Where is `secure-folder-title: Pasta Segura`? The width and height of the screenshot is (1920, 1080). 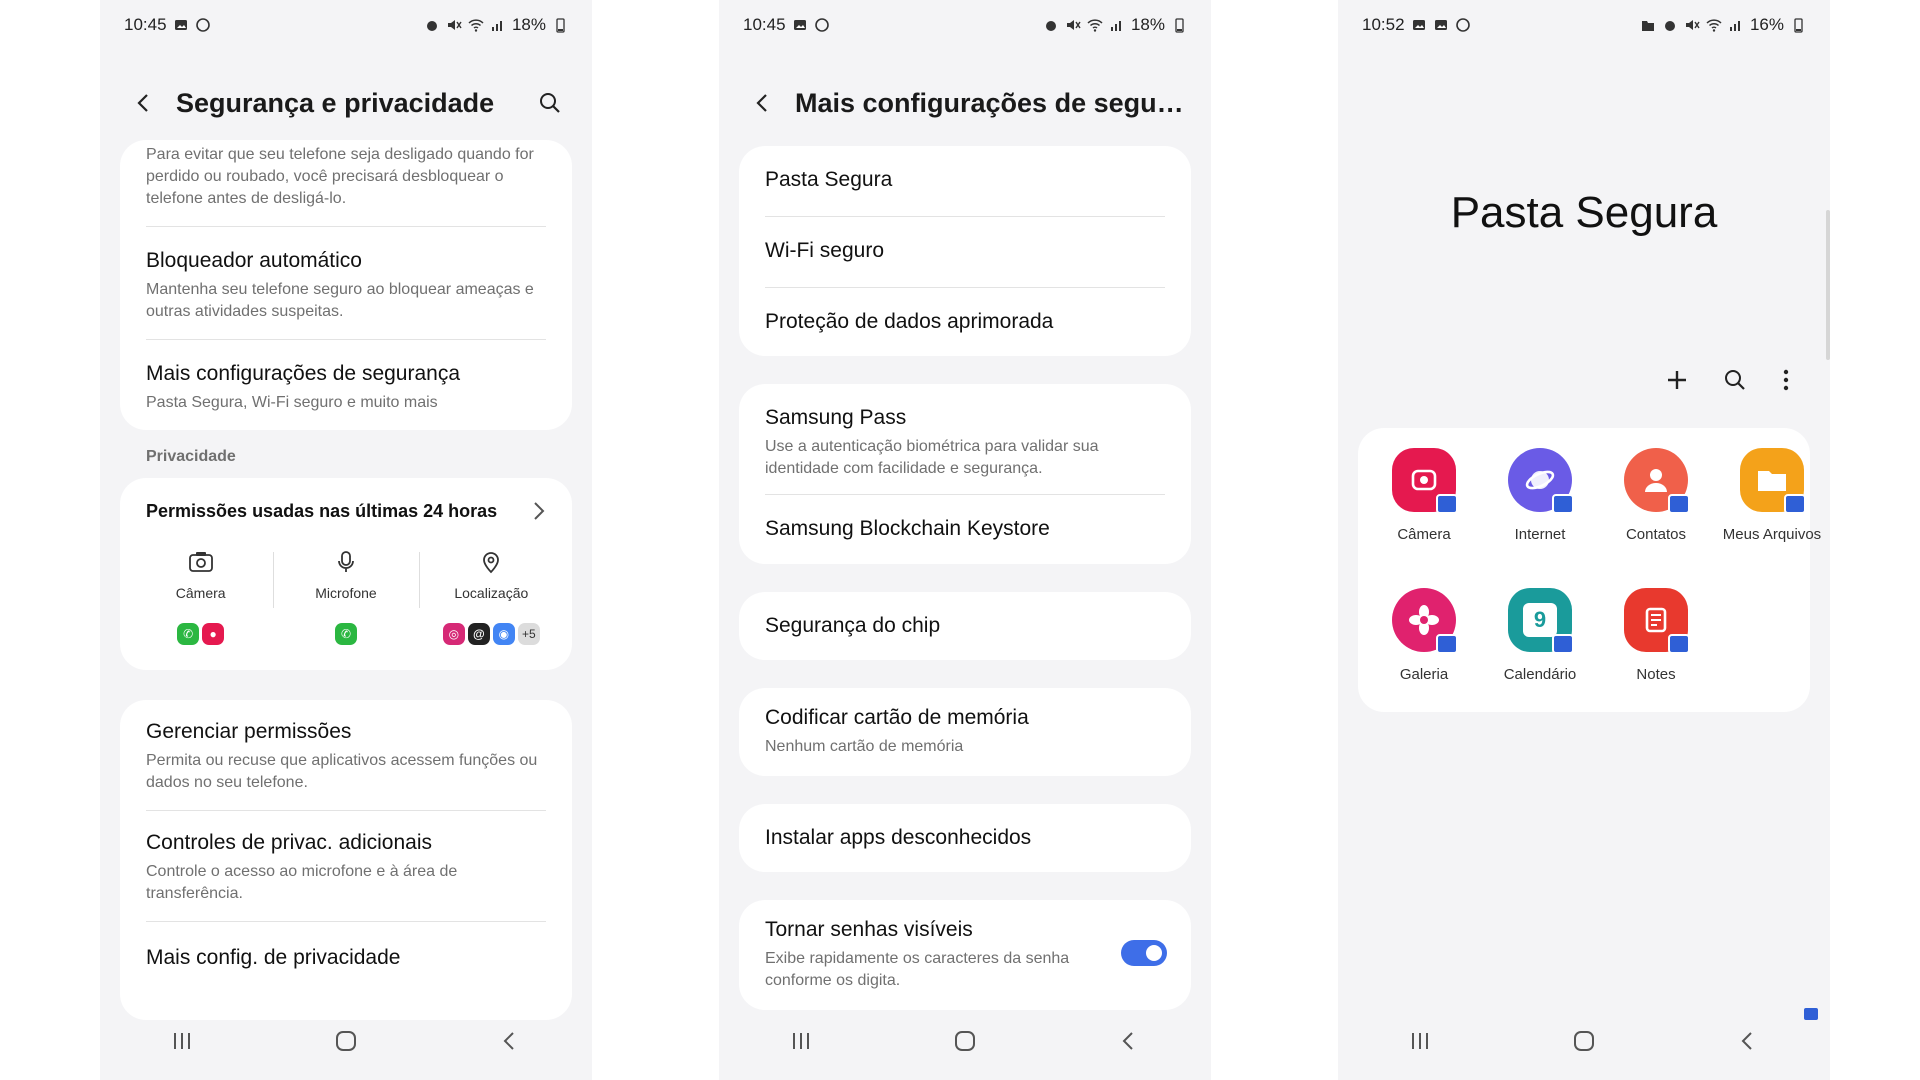
secure-folder-title: Pasta Segura is located at coordinates (1584, 212).